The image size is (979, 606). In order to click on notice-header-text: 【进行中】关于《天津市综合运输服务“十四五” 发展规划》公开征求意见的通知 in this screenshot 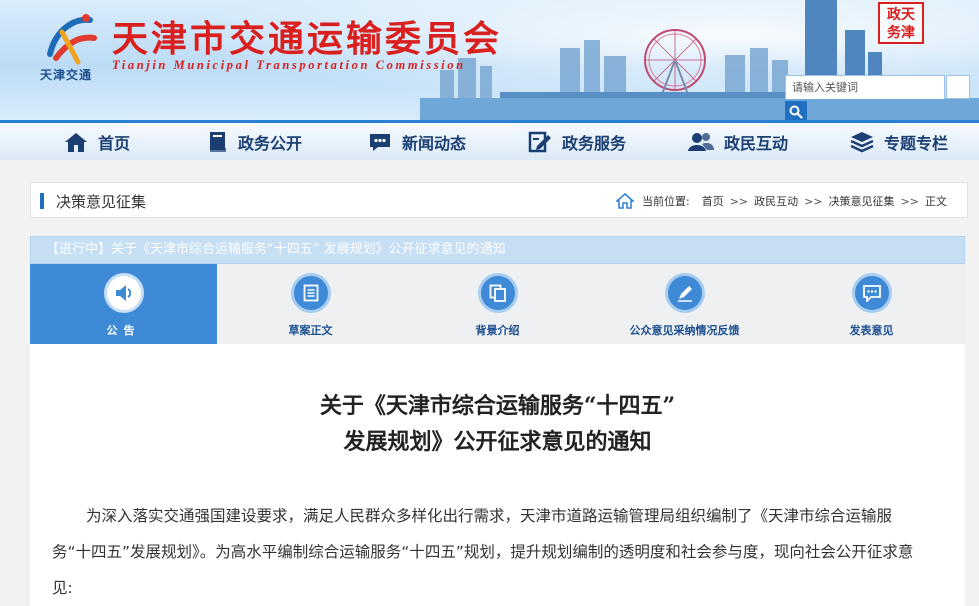, I will do `click(276, 249)`.